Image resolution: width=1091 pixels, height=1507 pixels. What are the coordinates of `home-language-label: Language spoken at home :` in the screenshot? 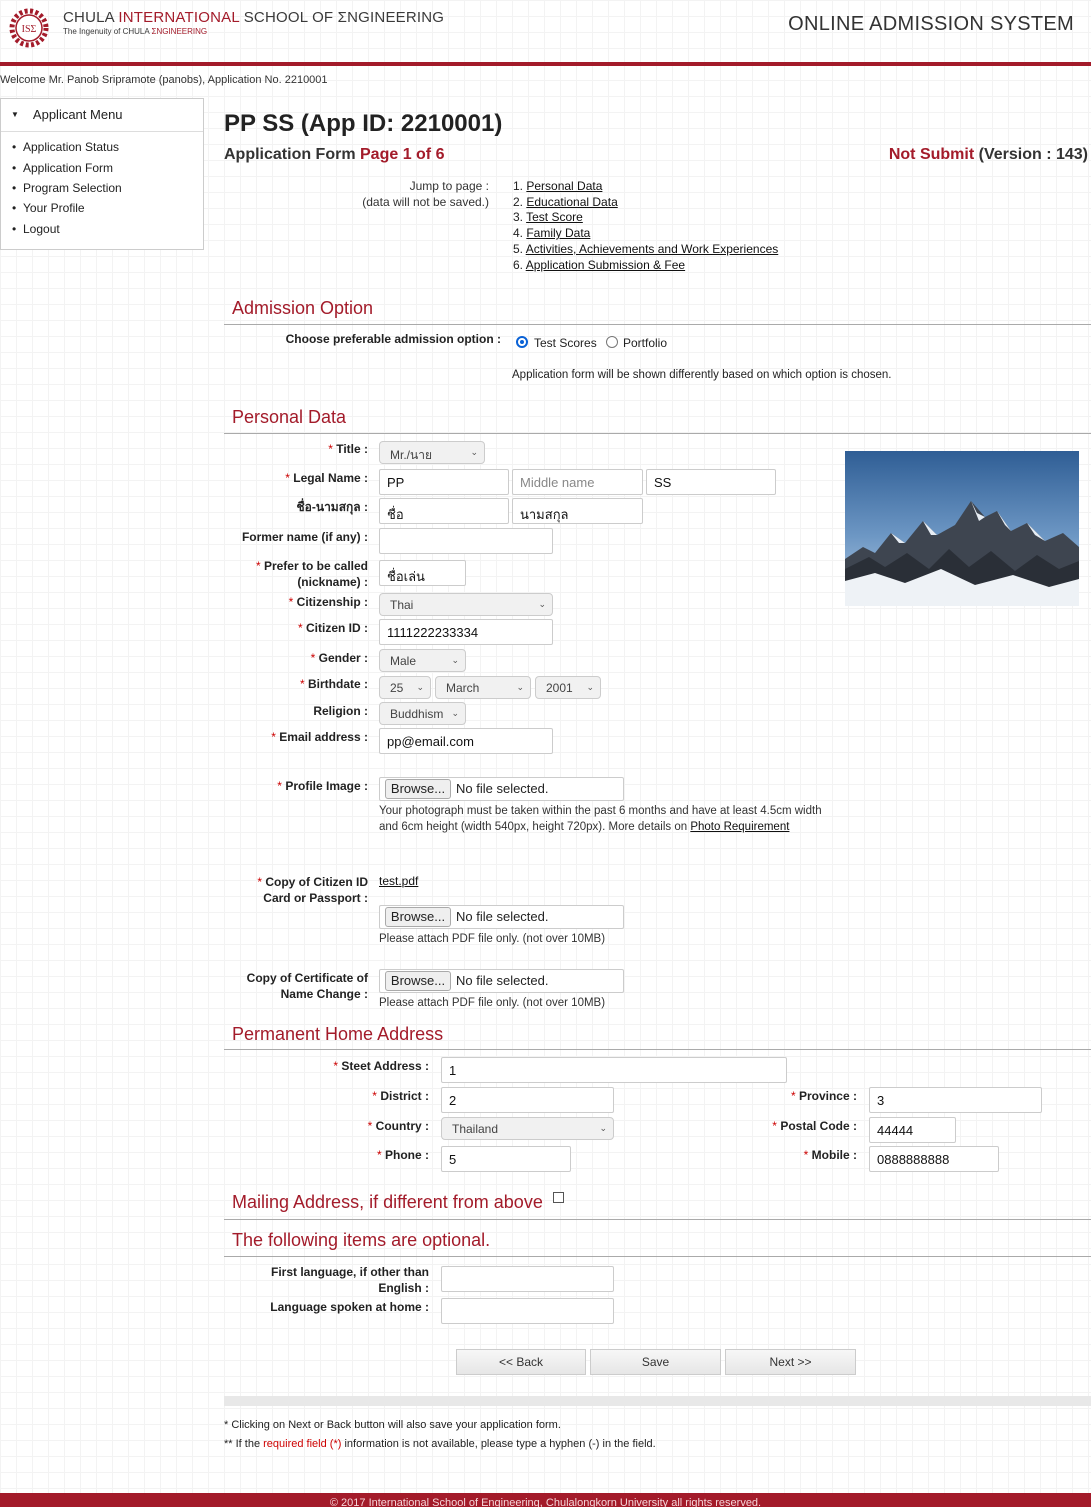 It's located at (349, 1307).